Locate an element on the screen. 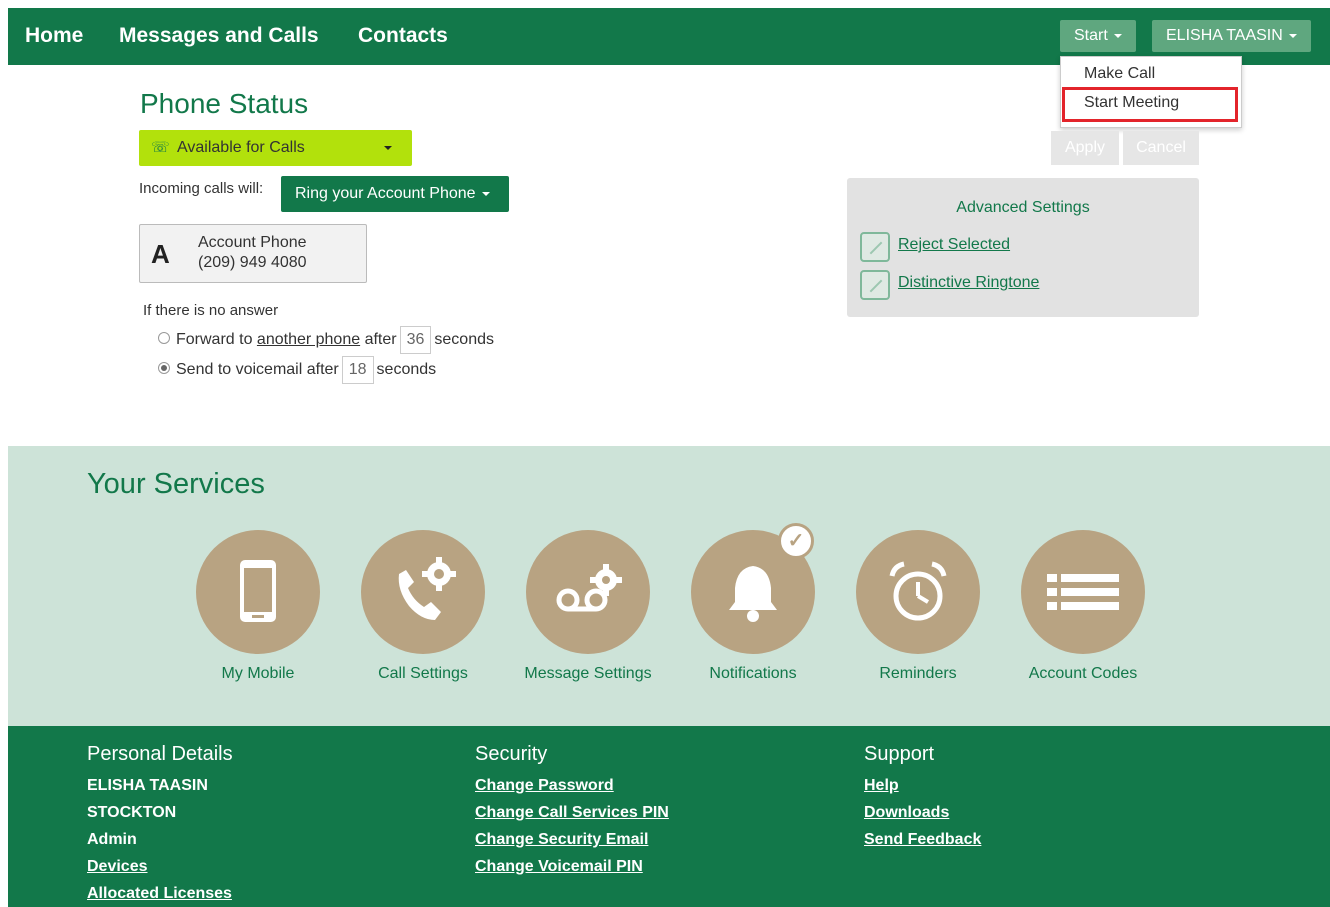 This screenshot has width=1330, height=907. forward-option: Forward to another phone after 36 seconds is located at coordinates (326, 340).